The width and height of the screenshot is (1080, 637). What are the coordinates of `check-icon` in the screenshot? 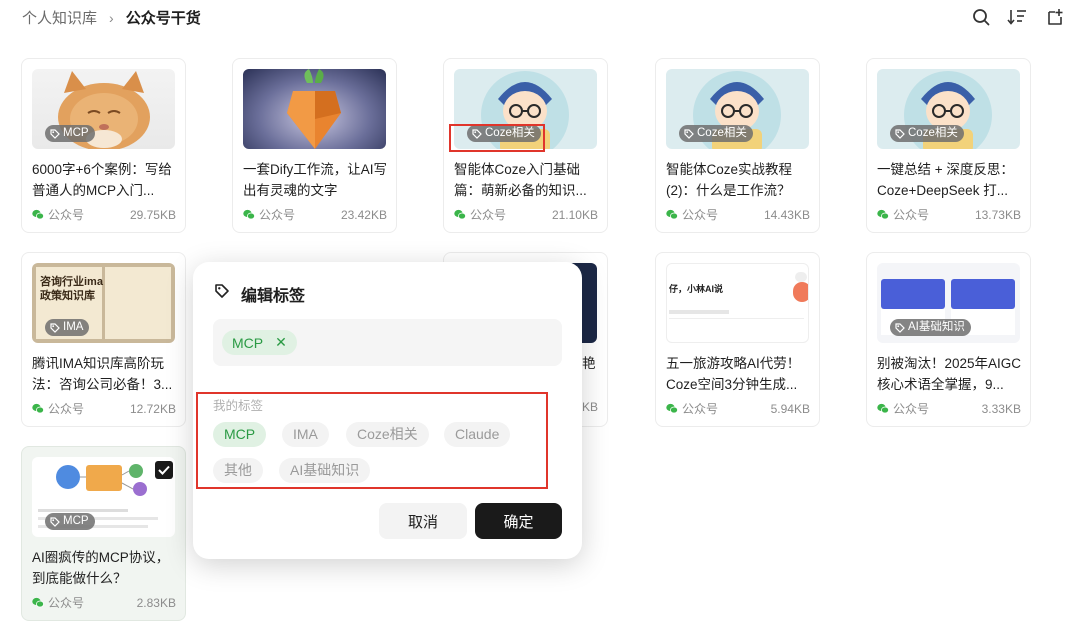 It's located at (164, 470).